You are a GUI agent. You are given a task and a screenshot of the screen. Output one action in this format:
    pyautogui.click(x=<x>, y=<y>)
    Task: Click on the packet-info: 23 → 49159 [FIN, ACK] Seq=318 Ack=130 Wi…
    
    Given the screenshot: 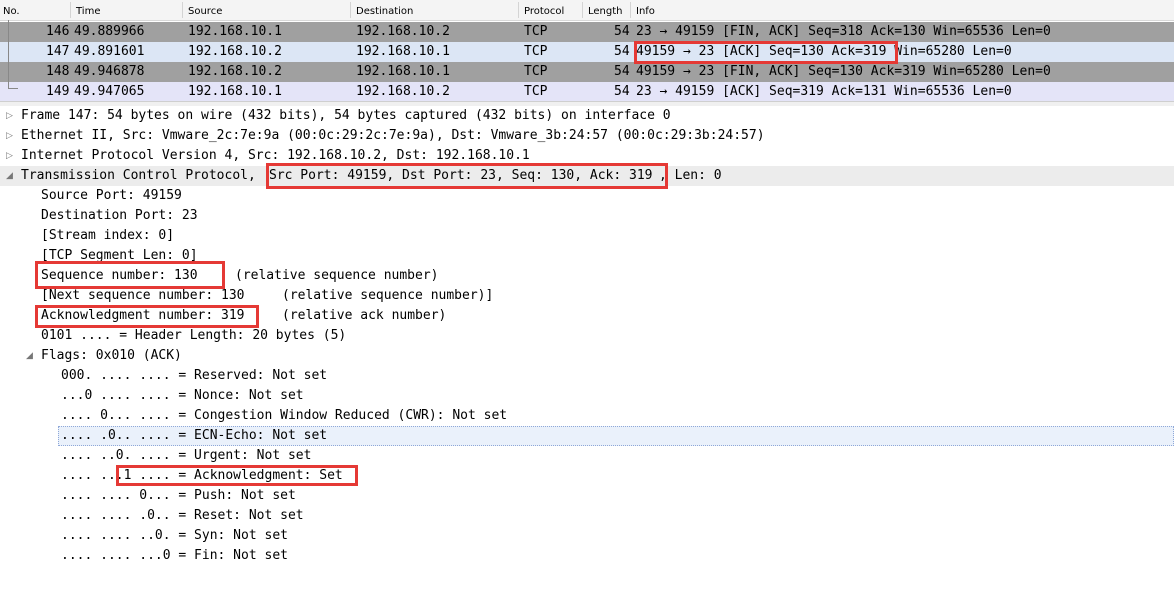 What is the action you would take?
    pyautogui.click(x=843, y=31)
    